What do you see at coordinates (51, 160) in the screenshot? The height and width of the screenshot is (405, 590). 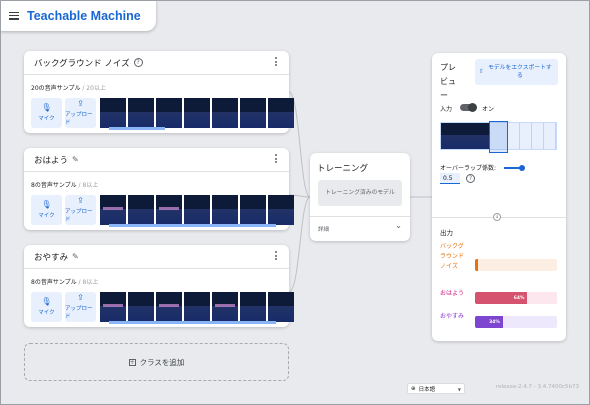 I see `class-name: おはよう` at bounding box center [51, 160].